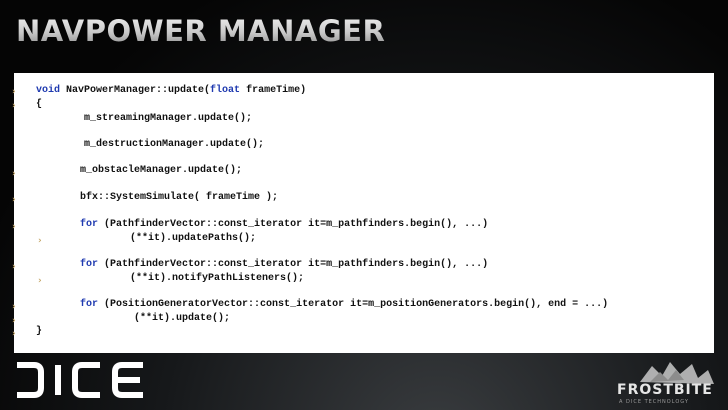  What do you see at coordinates (80, 380) in the screenshot?
I see `dice-logo` at bounding box center [80, 380].